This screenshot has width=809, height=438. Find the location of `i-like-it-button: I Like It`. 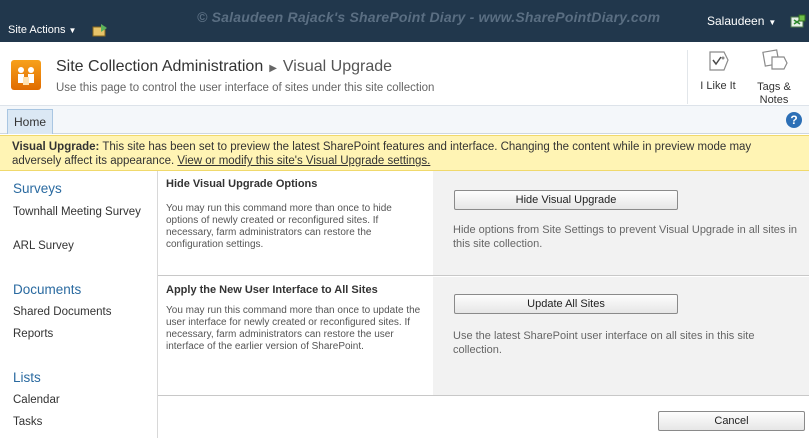

i-like-it-button: I Like It is located at coordinates (718, 70).